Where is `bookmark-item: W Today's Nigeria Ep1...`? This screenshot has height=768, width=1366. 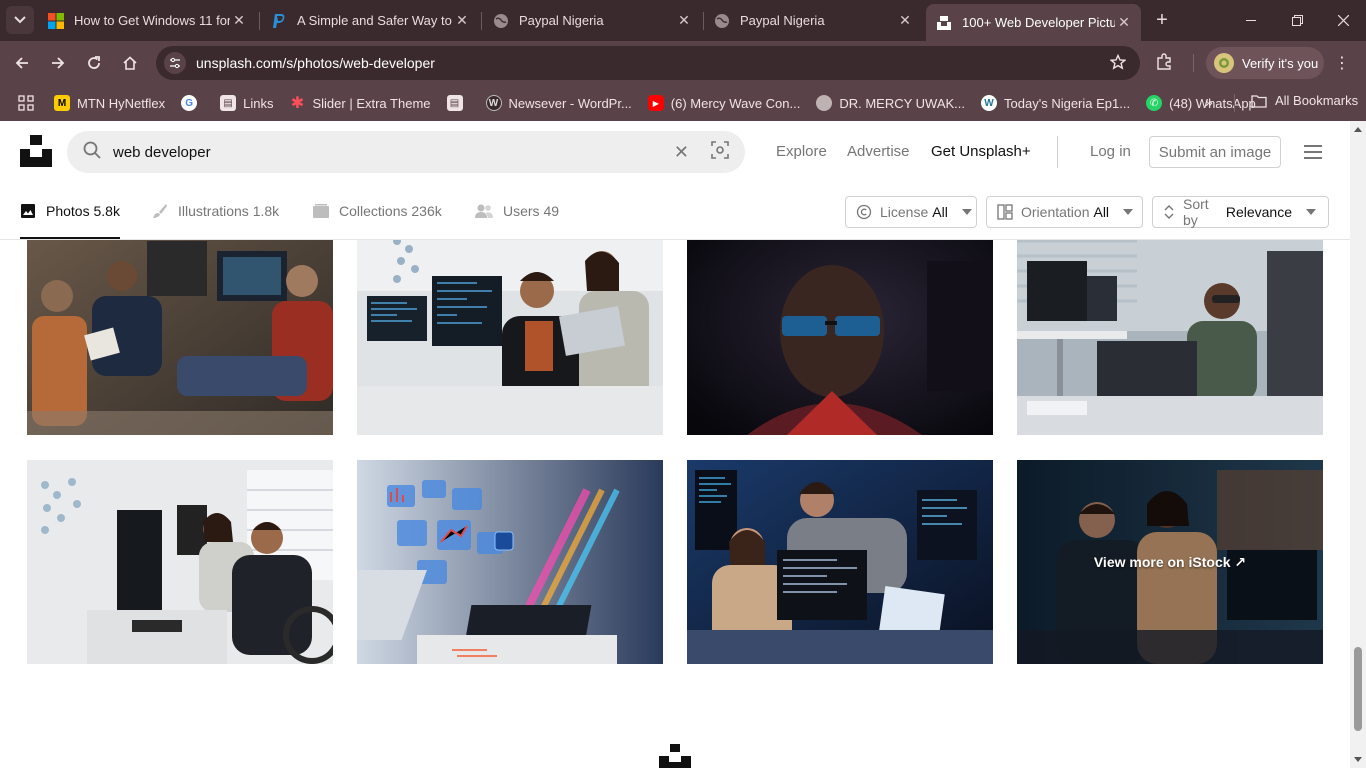 bookmark-item: W Today's Nigeria Ep1... is located at coordinates (1055, 103).